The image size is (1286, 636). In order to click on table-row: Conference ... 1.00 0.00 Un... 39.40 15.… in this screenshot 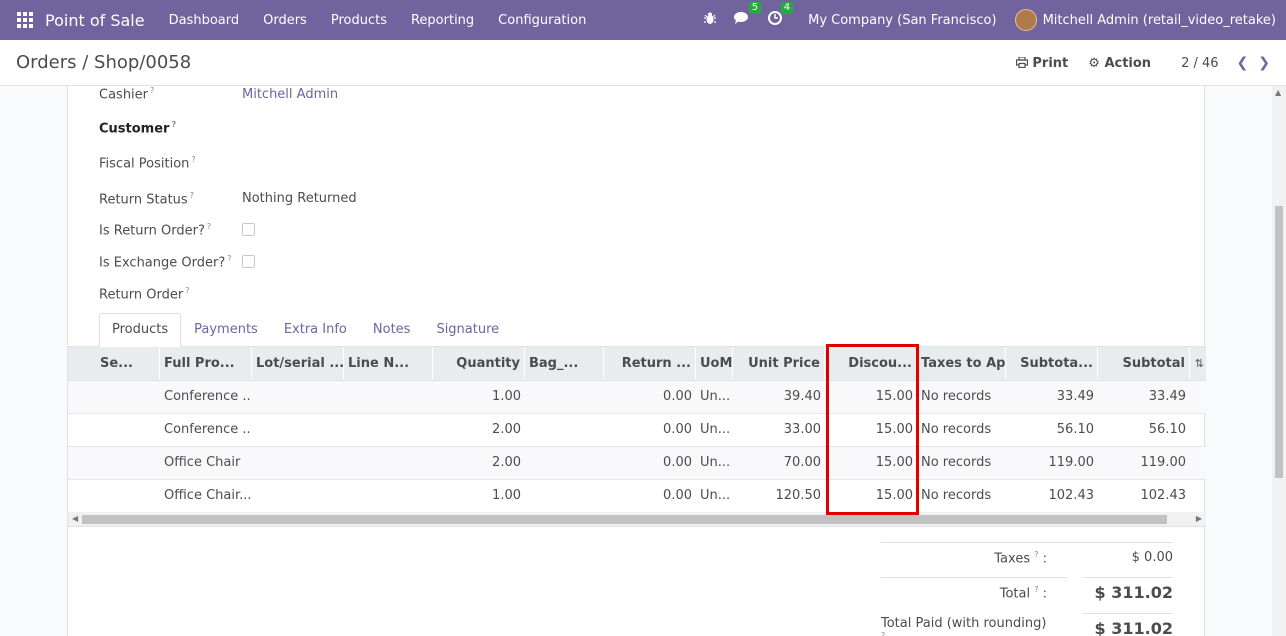, I will do `click(637, 397)`.